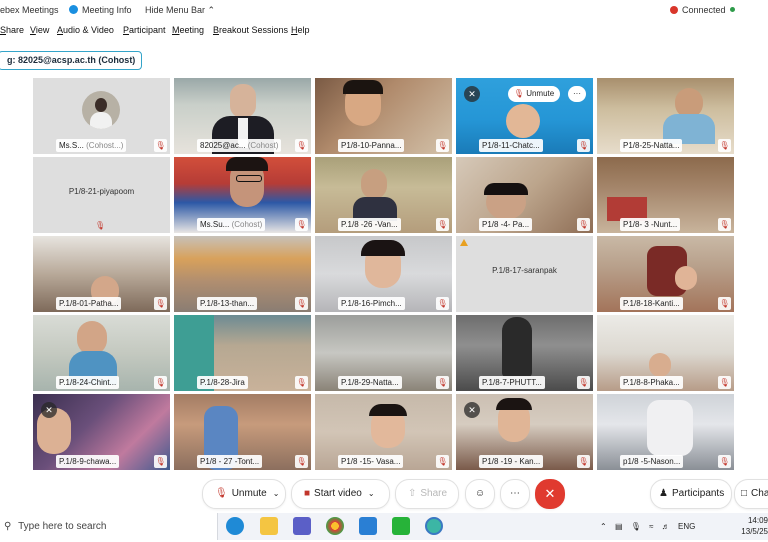 This screenshot has height=542, width=768. Describe the element at coordinates (732, 9) in the screenshot. I see `connected-dot-icon` at that location.